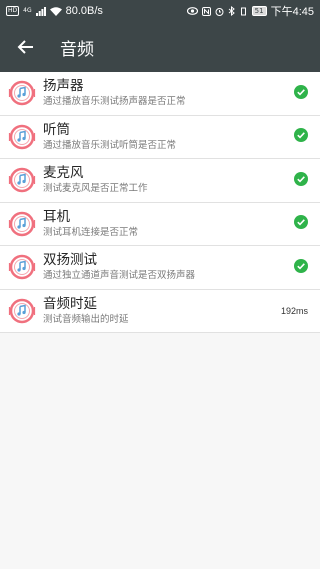 Image resolution: width=320 pixels, height=569 pixels. I want to click on signal-icon: 4G, so click(27, 11).